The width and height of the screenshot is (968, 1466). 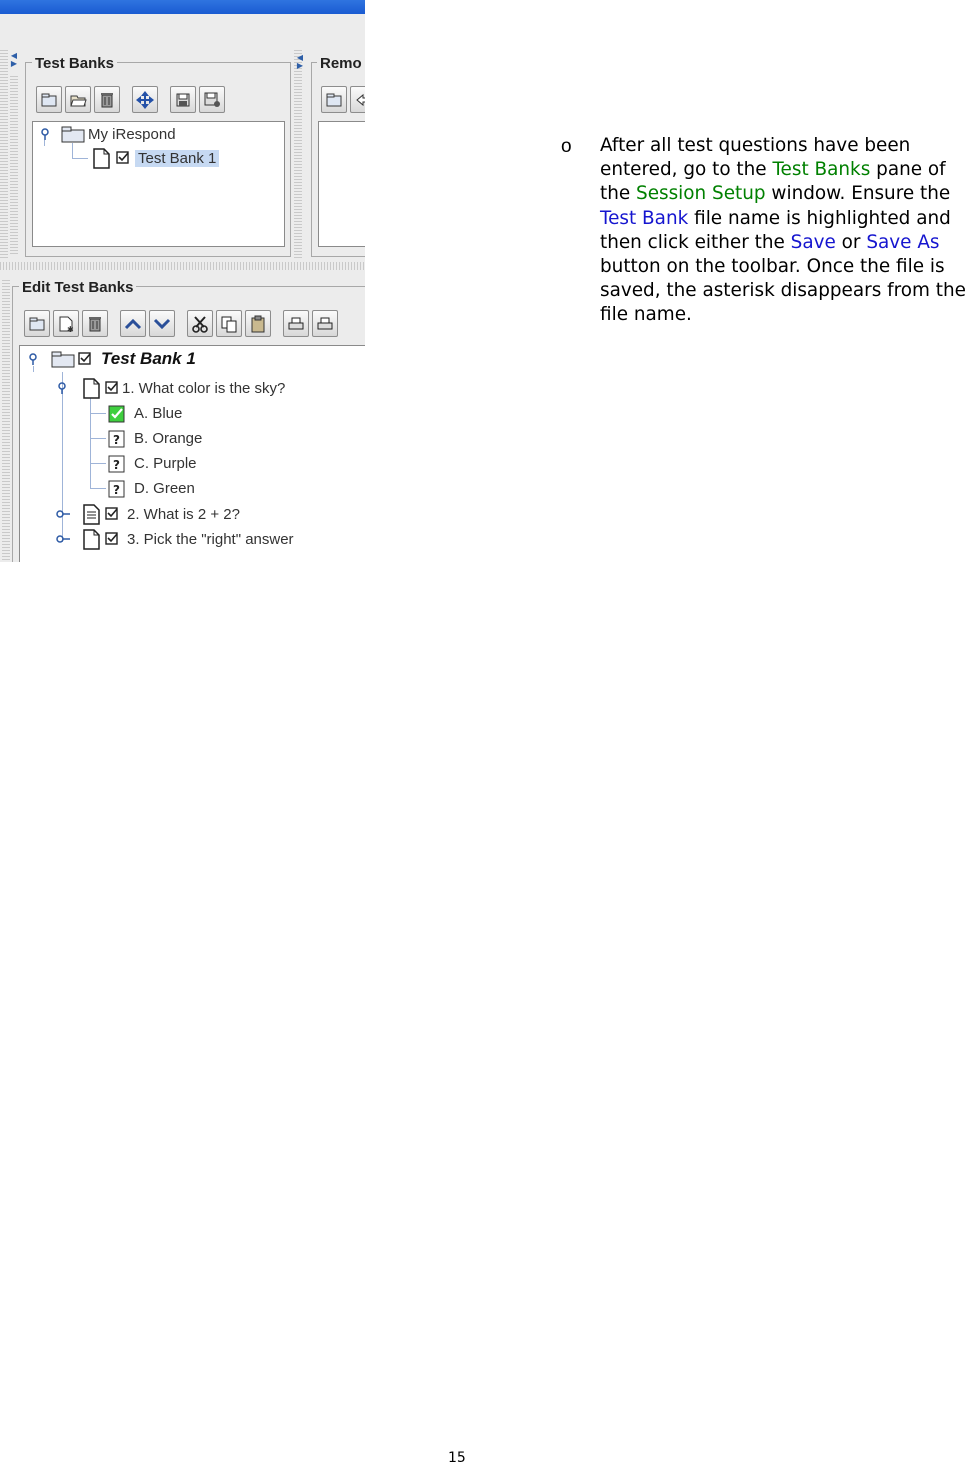 I want to click on remote-tree, so click(x=341, y=184).